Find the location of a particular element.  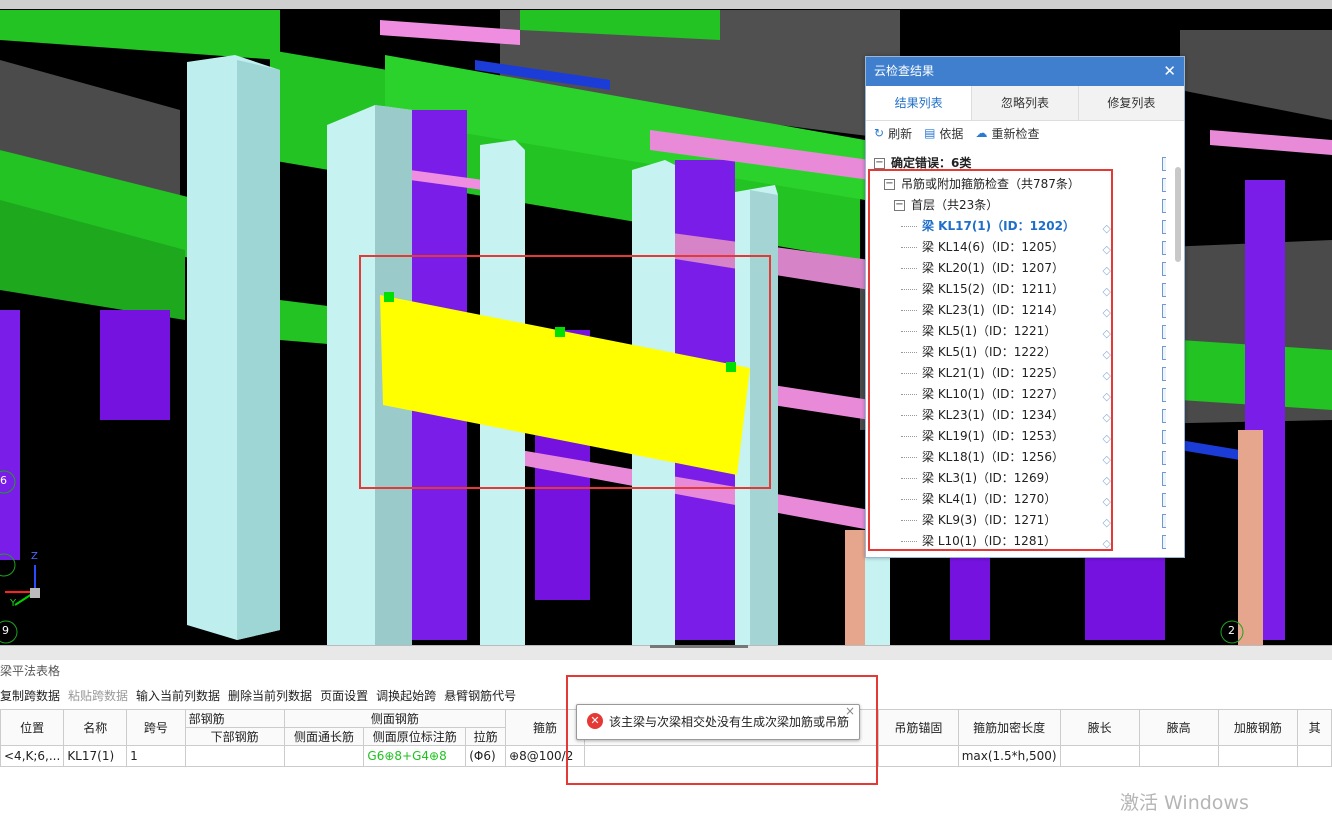

header-hanger-anchor: 吊筋锚固 is located at coordinates (918, 727).